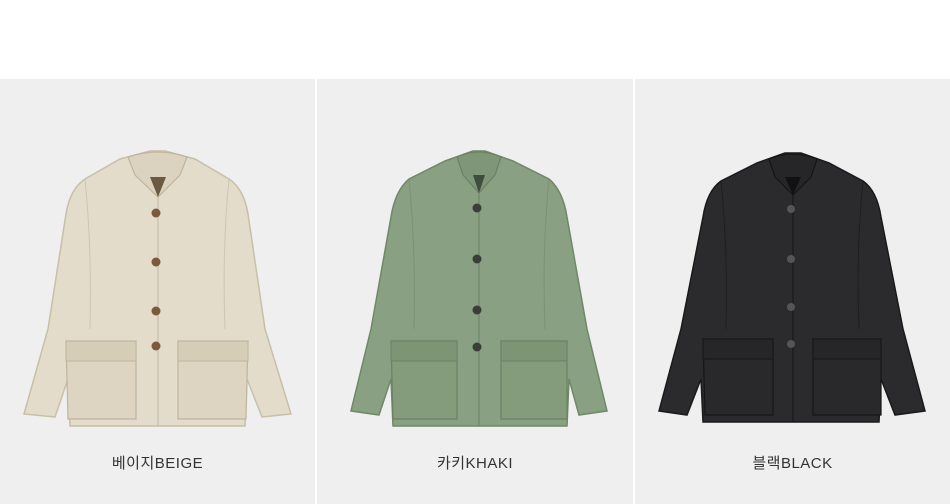 The width and height of the screenshot is (950, 504). I want to click on color-label-khaki: 카키KHAKI, so click(475, 463).